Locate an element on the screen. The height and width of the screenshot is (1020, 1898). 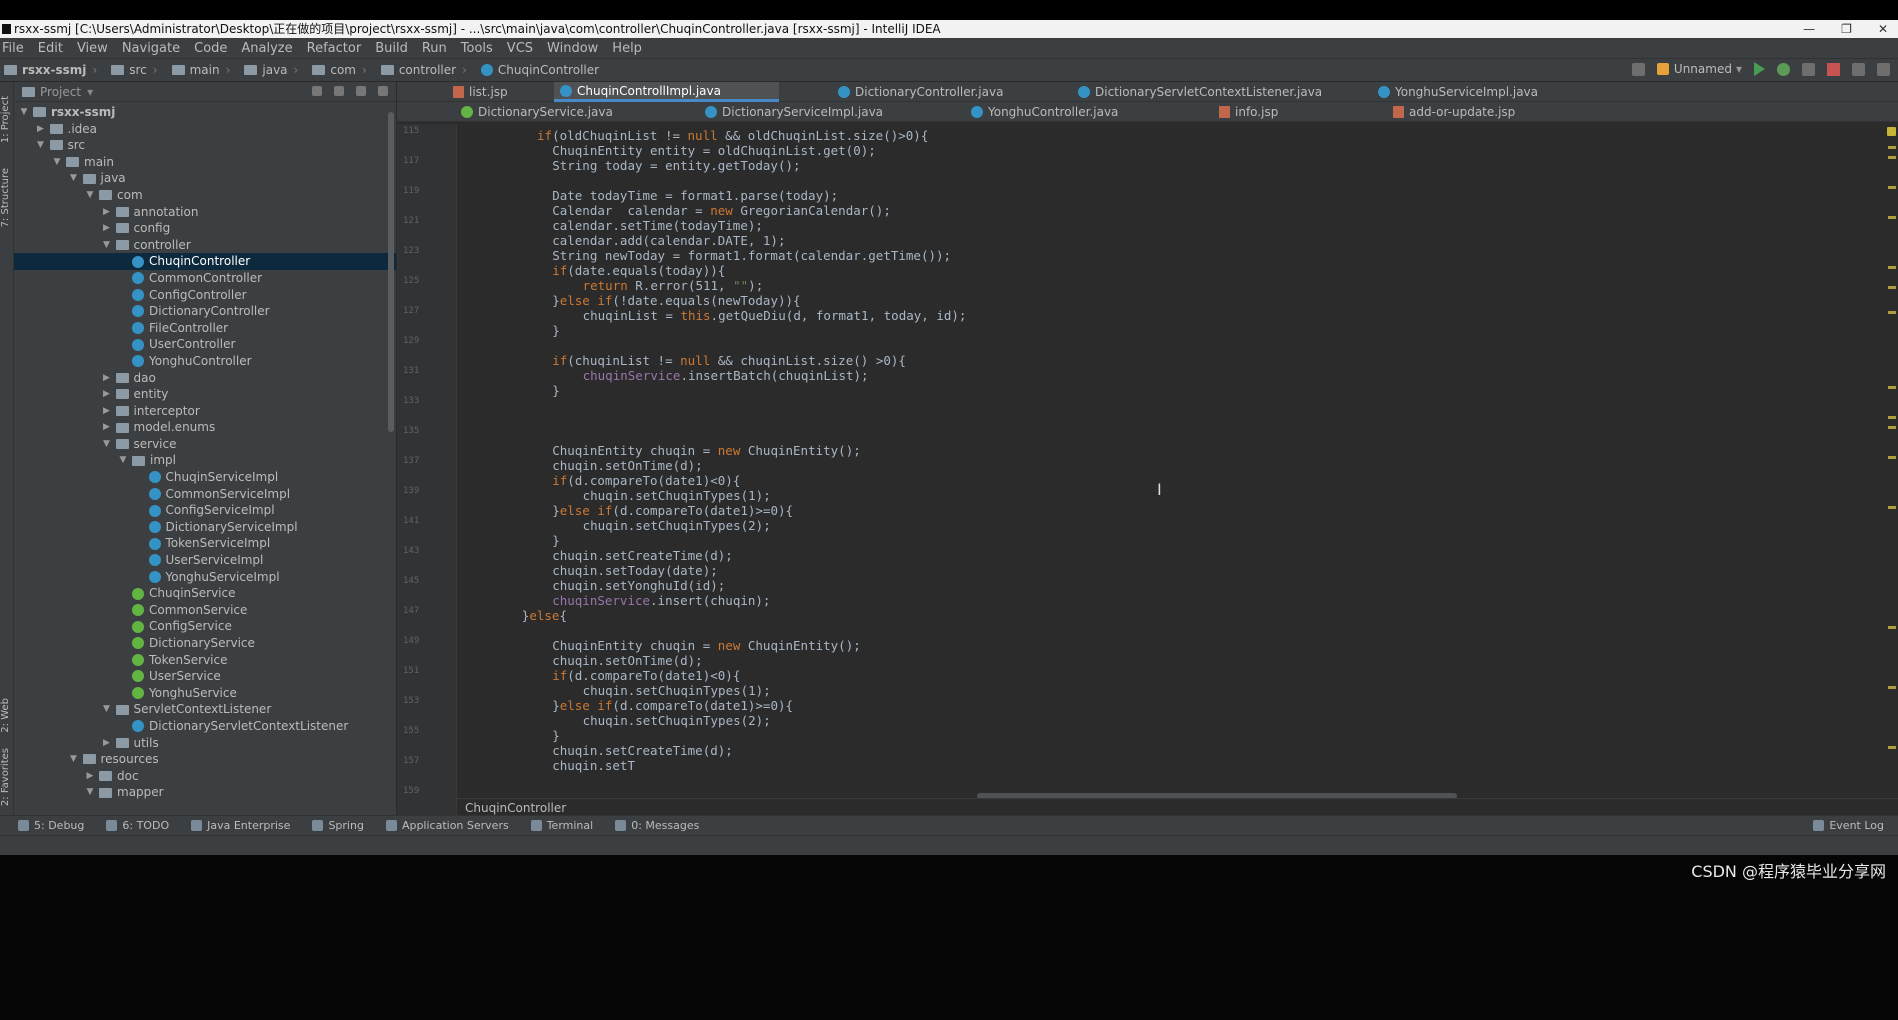
tool-window-button: 0: Messages is located at coordinates (657, 825).